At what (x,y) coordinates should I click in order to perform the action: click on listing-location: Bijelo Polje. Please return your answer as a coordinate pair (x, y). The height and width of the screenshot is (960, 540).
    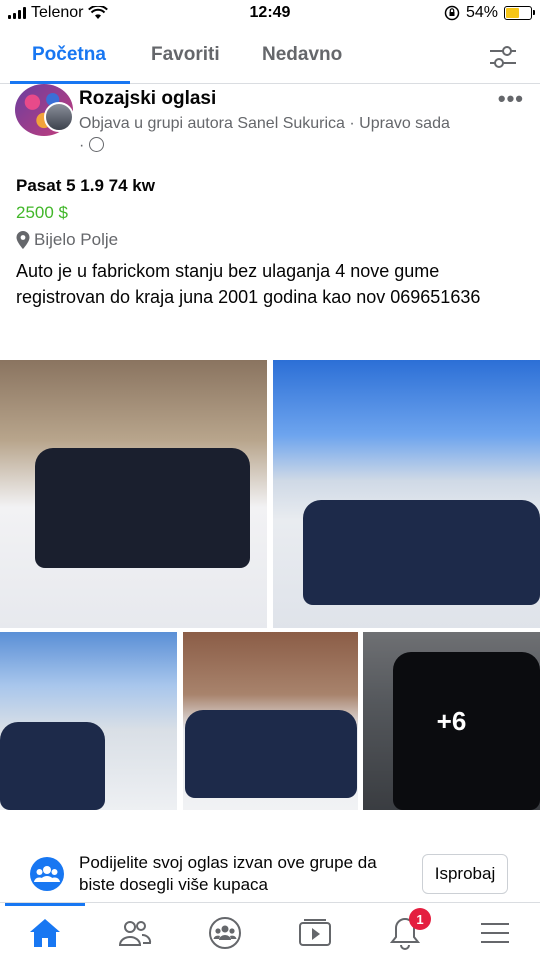
    Looking at the image, I should click on (67, 240).